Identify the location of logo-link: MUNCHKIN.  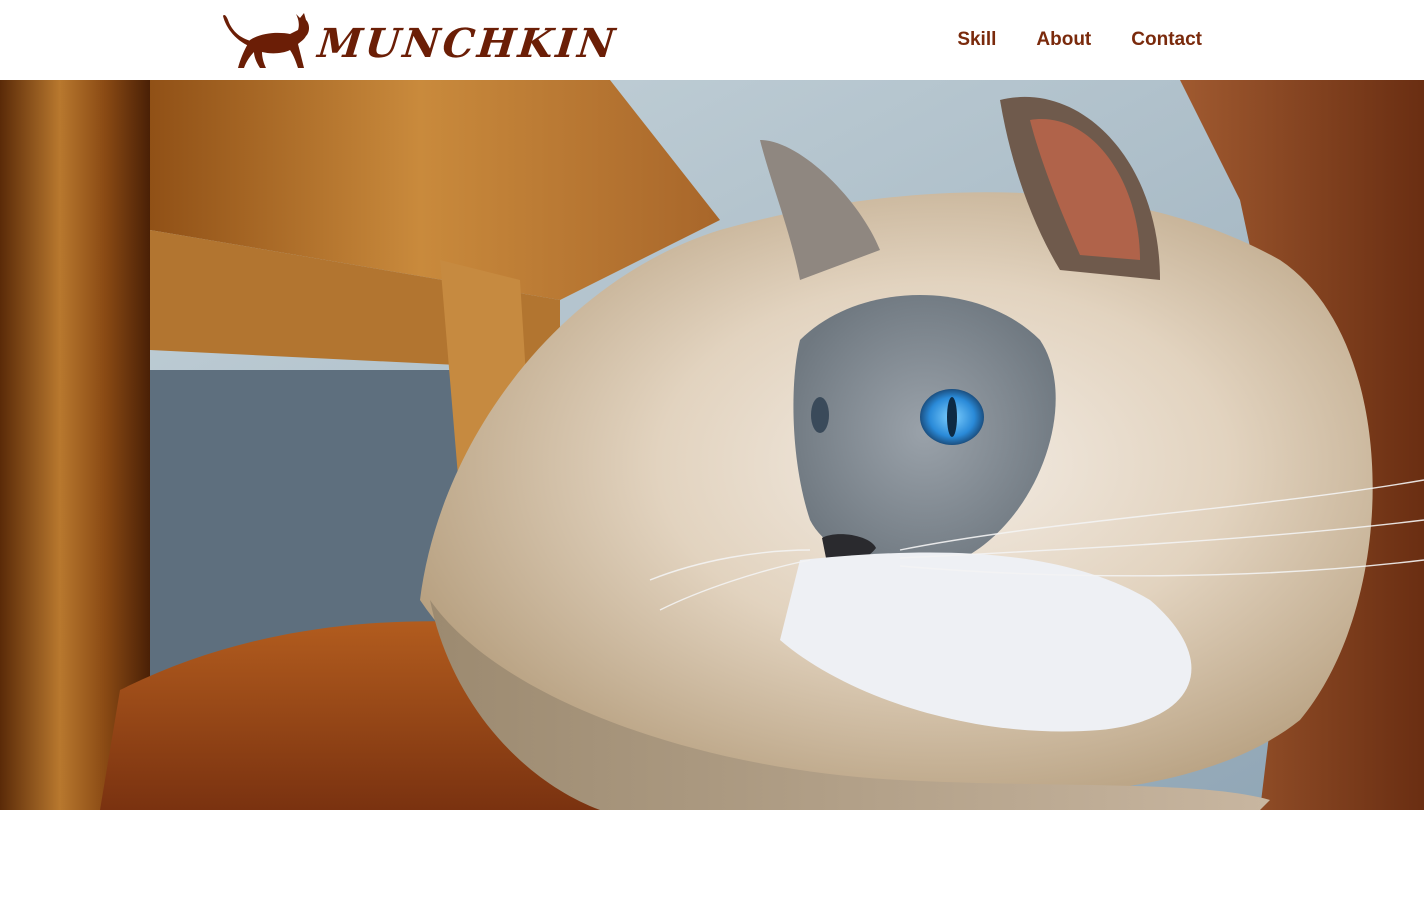
(421, 41).